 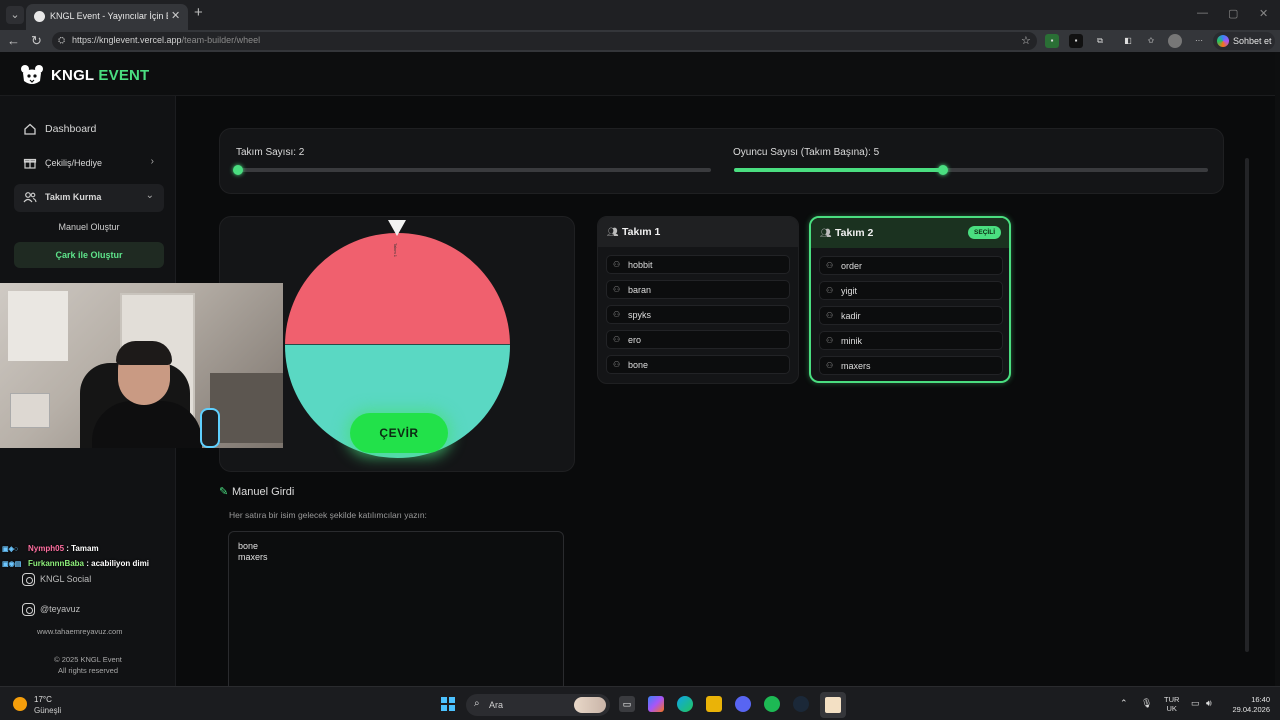 I want to click on manual-title: Manuel Girdi, so click(x=263, y=492).